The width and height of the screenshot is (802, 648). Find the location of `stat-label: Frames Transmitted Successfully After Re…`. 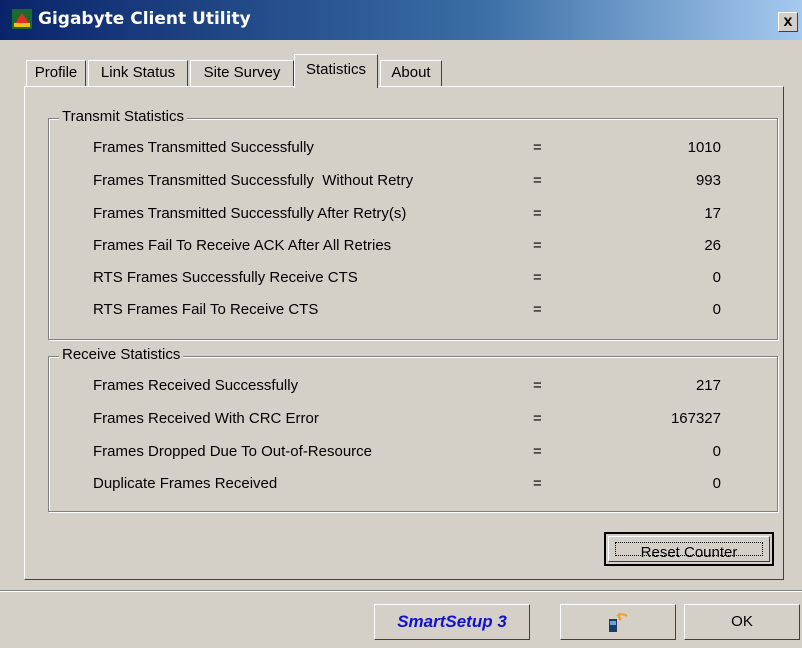

stat-label: Frames Transmitted Successfully After Re… is located at coordinates (250, 213).